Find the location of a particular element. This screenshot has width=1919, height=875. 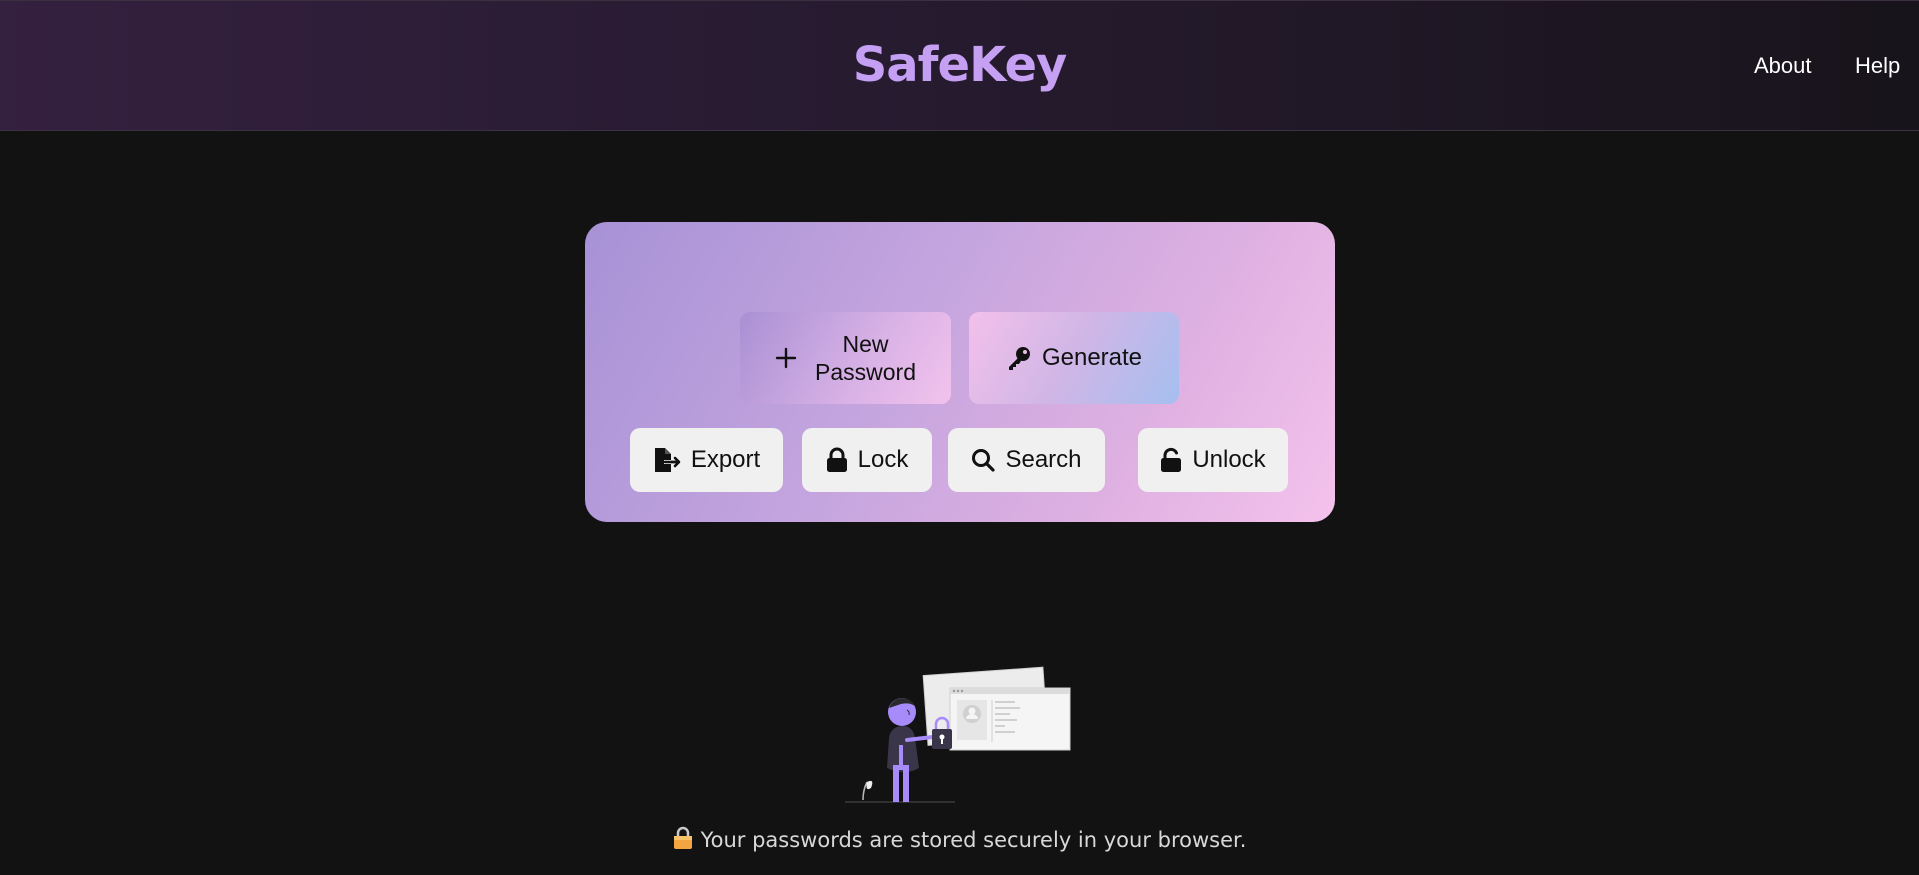

export-button: Export is located at coordinates (706, 460).